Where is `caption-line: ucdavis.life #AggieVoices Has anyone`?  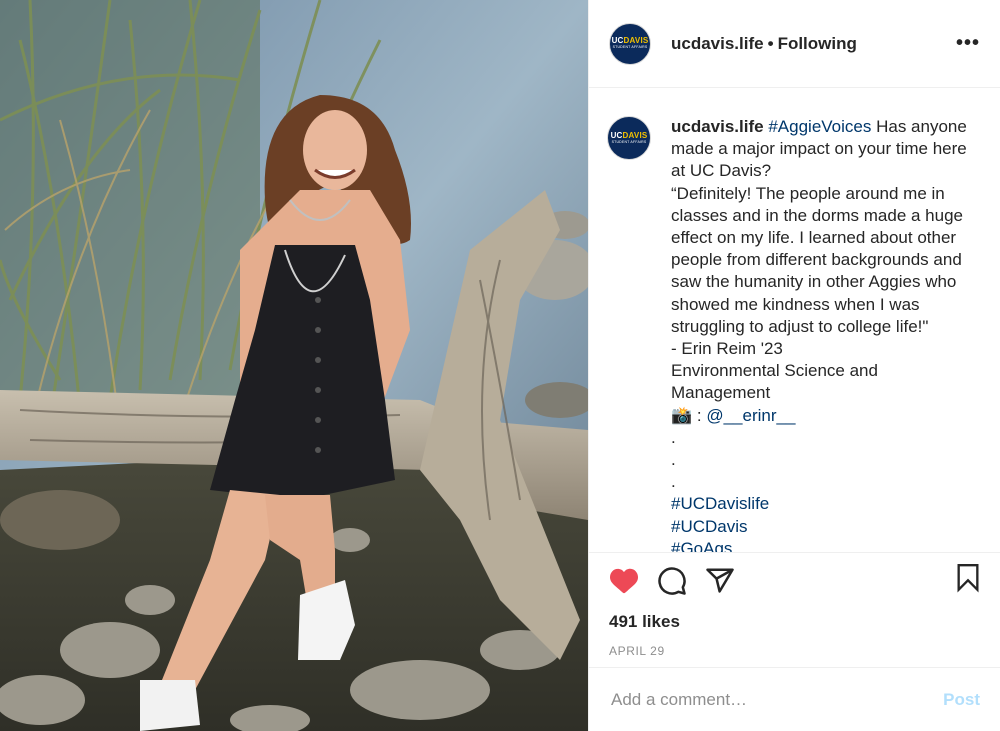 caption-line: ucdavis.life #AggieVoices Has anyone is located at coordinates (825, 127).